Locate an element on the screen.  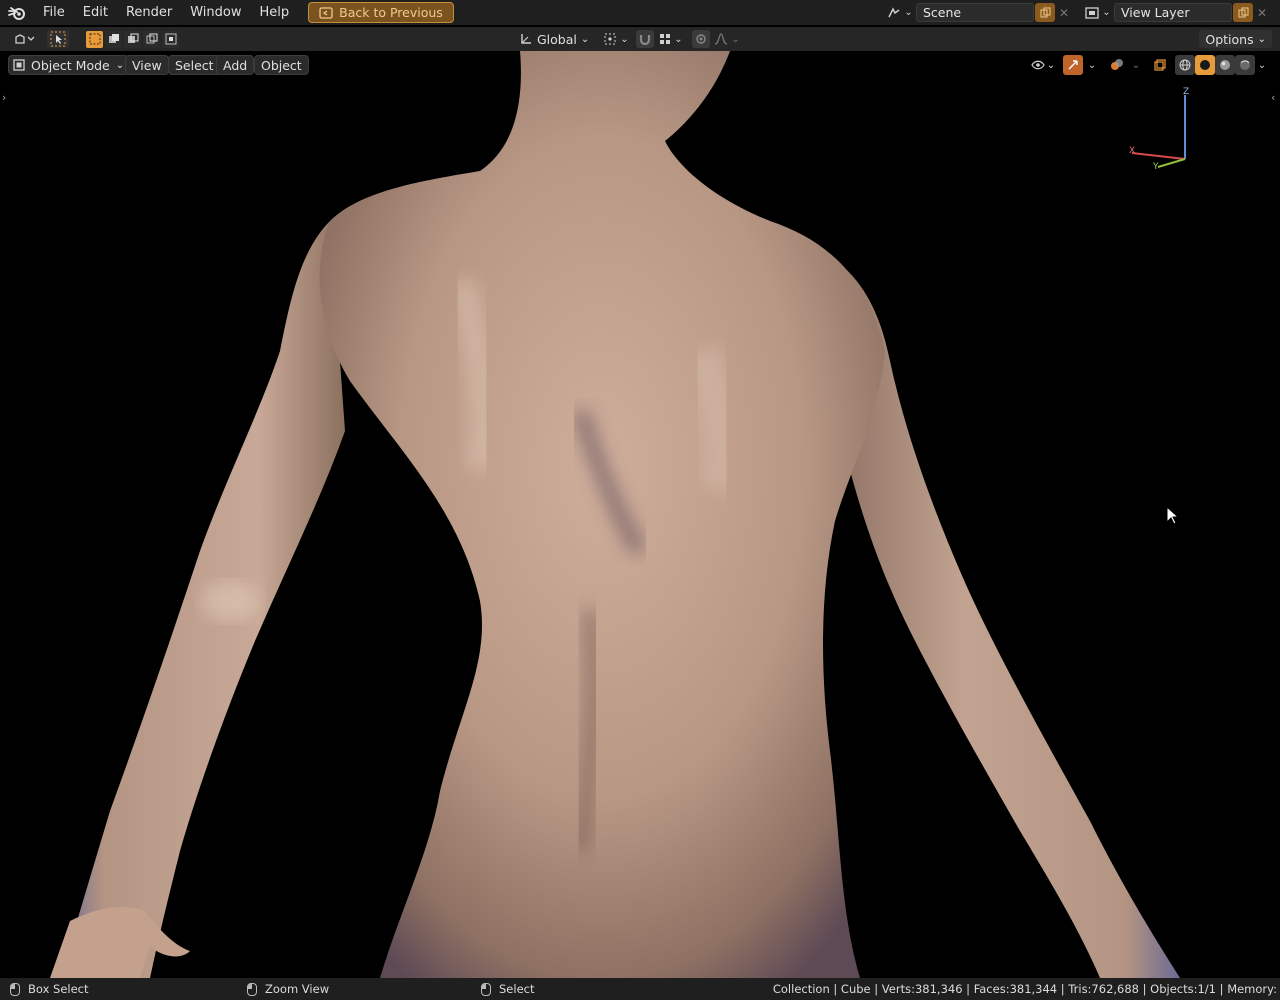
back-to-previous-button: Back to Previous is located at coordinates (381, 12).